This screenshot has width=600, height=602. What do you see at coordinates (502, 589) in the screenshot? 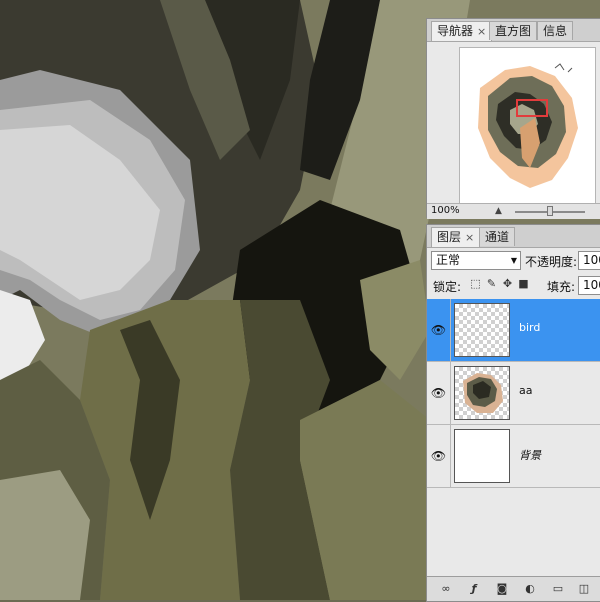
I see `mask-icon: ◙` at bounding box center [502, 589].